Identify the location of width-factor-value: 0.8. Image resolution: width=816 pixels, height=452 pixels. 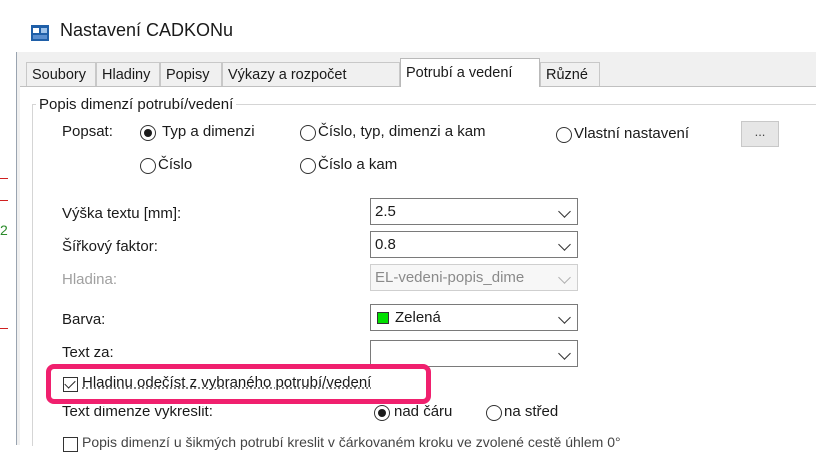
(385, 244).